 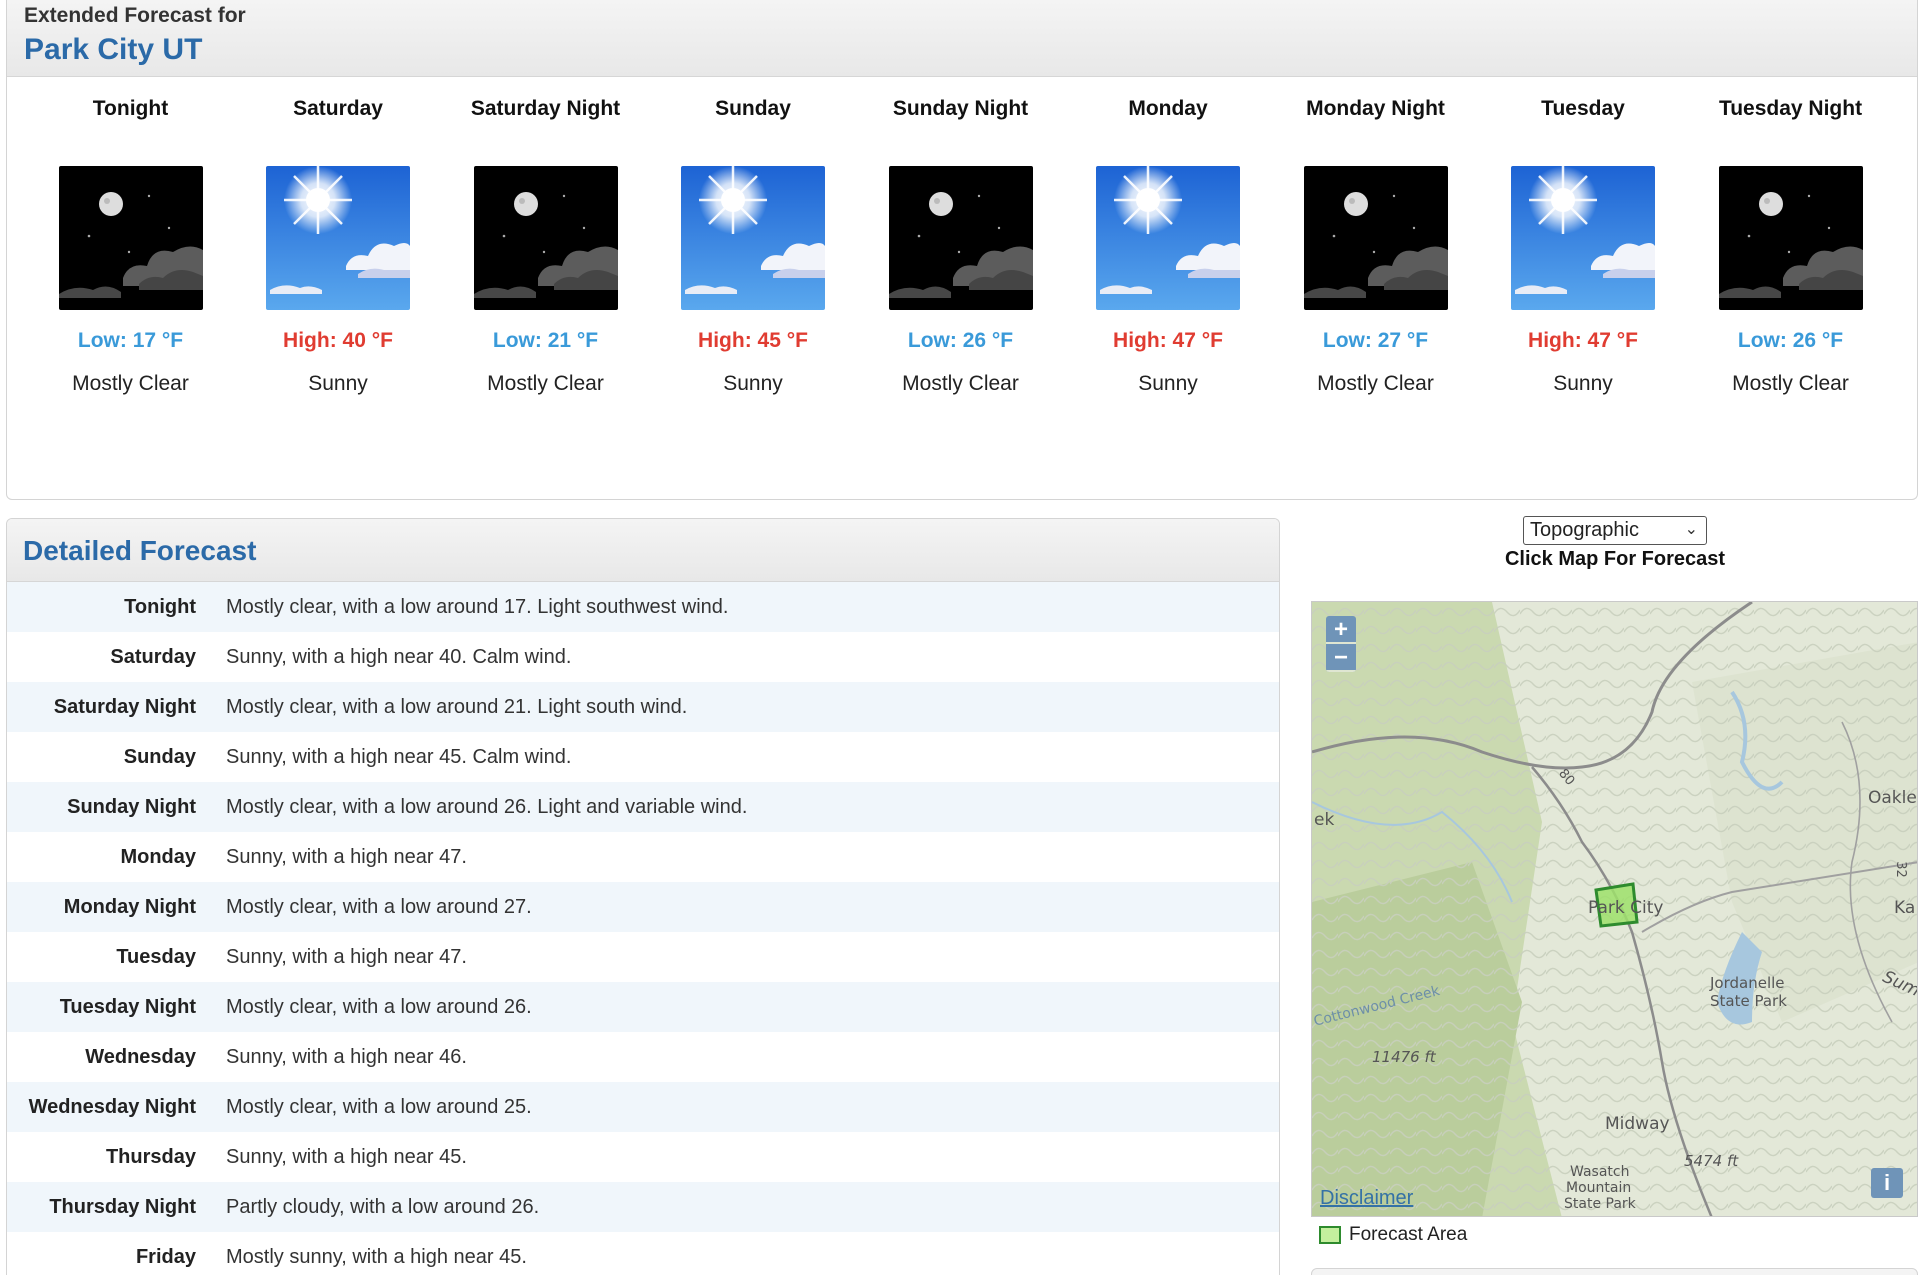 I want to click on disclaimer-link: Disclaimer, so click(x=1366, y=1198).